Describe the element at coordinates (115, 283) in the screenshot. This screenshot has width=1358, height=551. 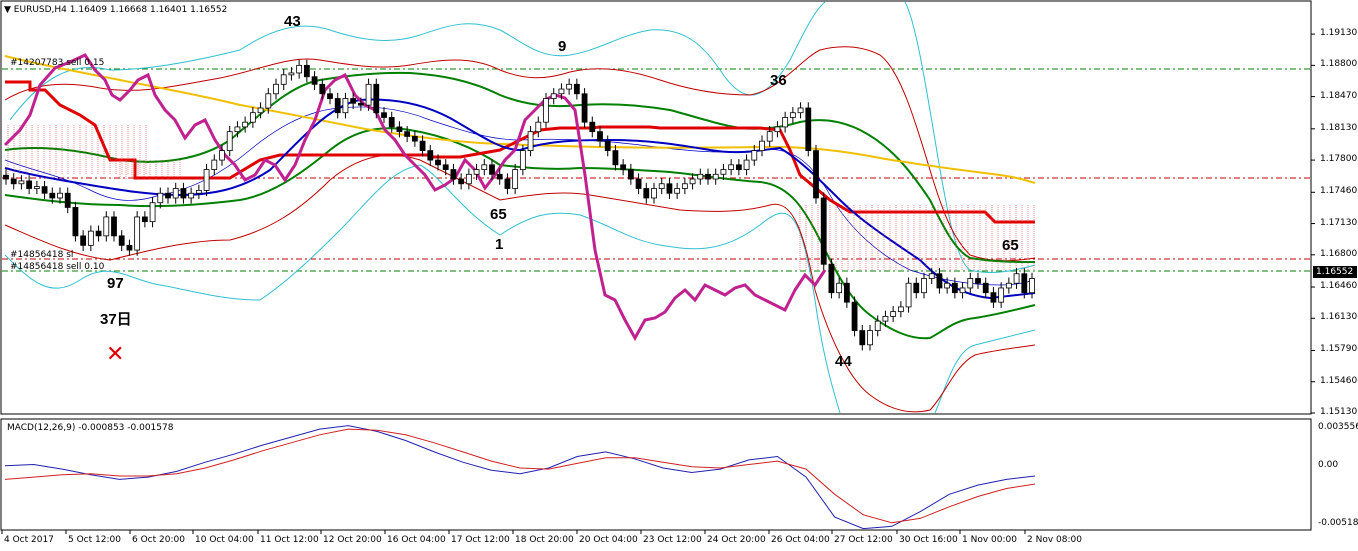
I see `annotation-97: 97` at that location.